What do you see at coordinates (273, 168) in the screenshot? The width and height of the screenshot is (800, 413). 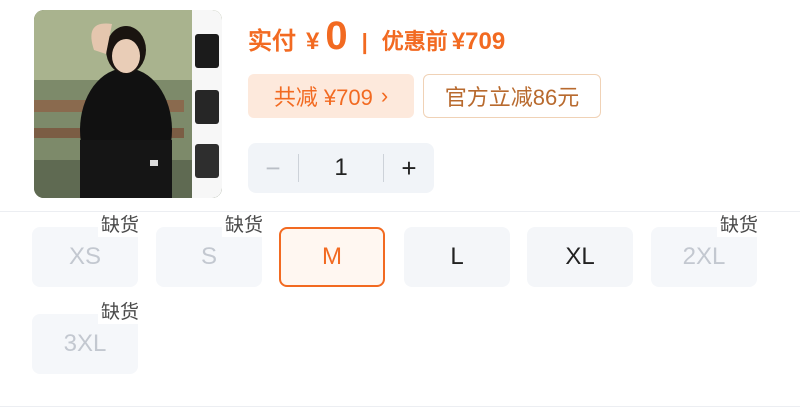 I see `decrease-quantity-button: −` at bounding box center [273, 168].